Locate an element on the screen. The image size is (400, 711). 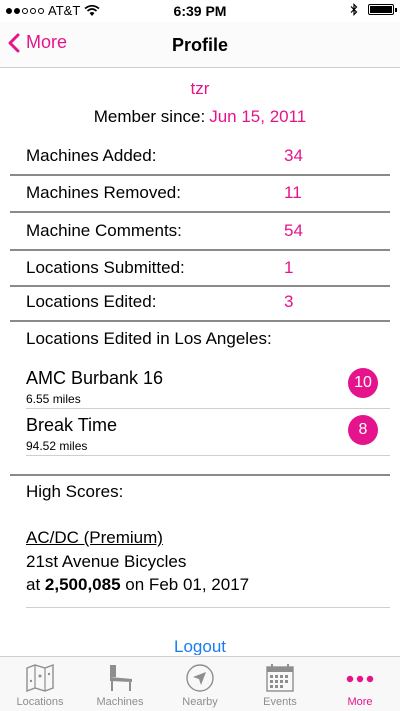
stat-row-machine-comments: Machine Comments: 54 is located at coordinates (200, 231).